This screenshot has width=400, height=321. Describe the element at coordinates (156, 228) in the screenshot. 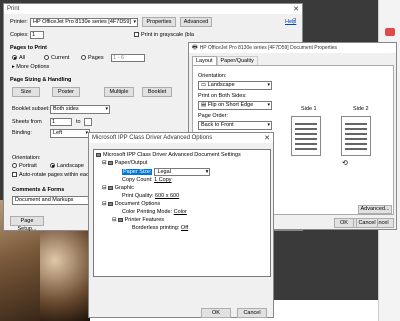

I see `borderless-label: Borderless printing:` at that location.